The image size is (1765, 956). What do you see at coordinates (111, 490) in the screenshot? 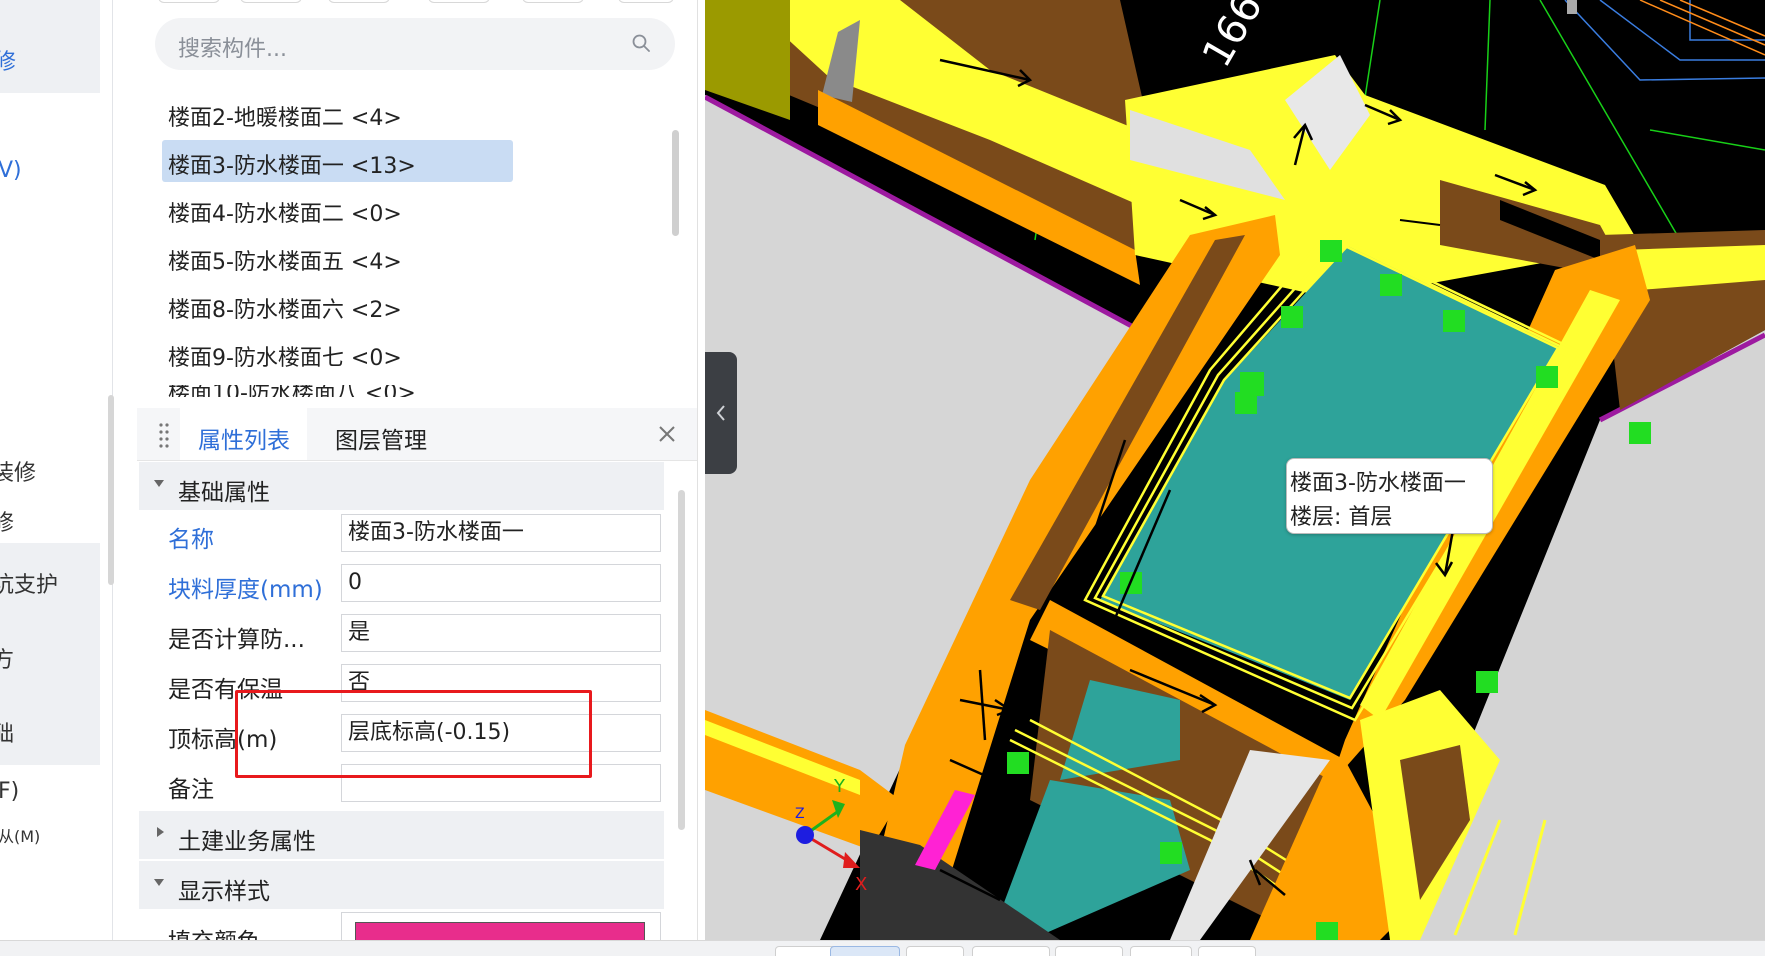
I see `nav-scrollbar` at bounding box center [111, 490].